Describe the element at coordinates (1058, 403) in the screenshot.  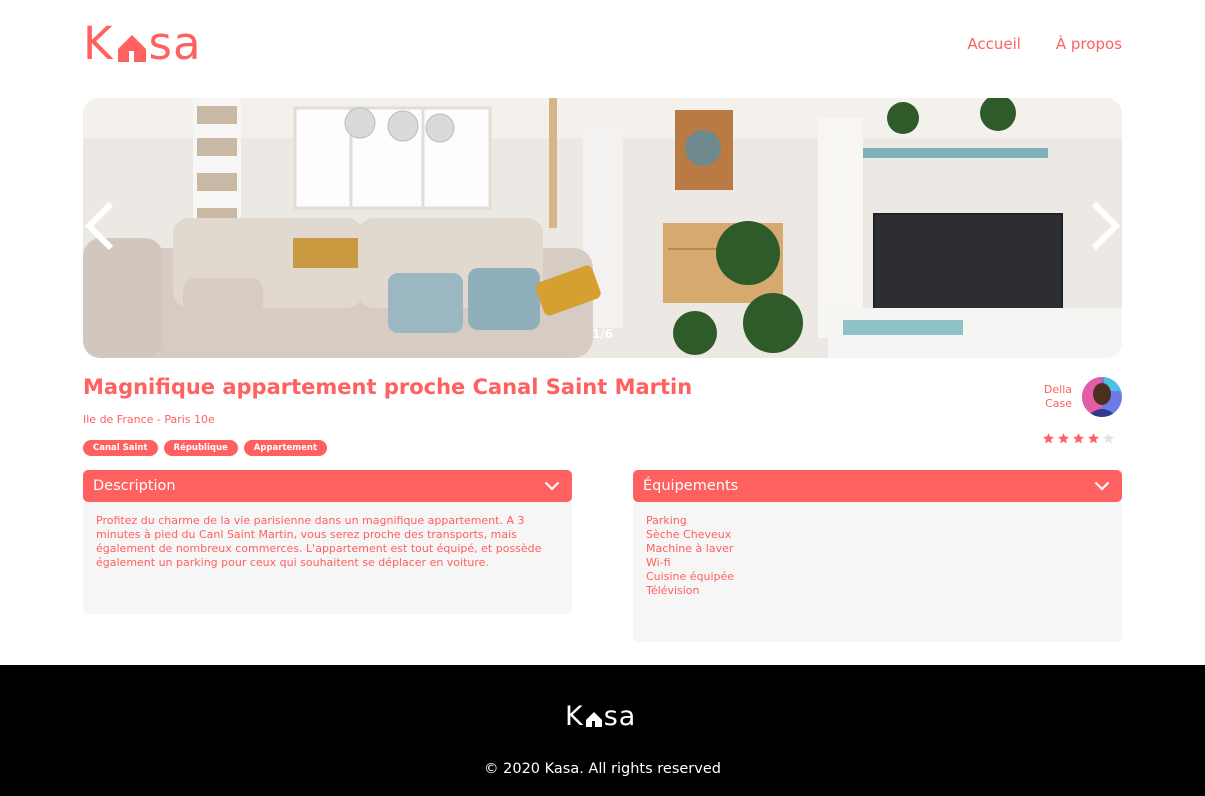
I see `host-last-name: Case` at that location.